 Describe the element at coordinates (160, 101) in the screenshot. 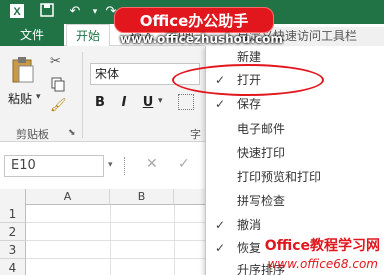

I see `underline-chevron-icon: ▾` at that location.